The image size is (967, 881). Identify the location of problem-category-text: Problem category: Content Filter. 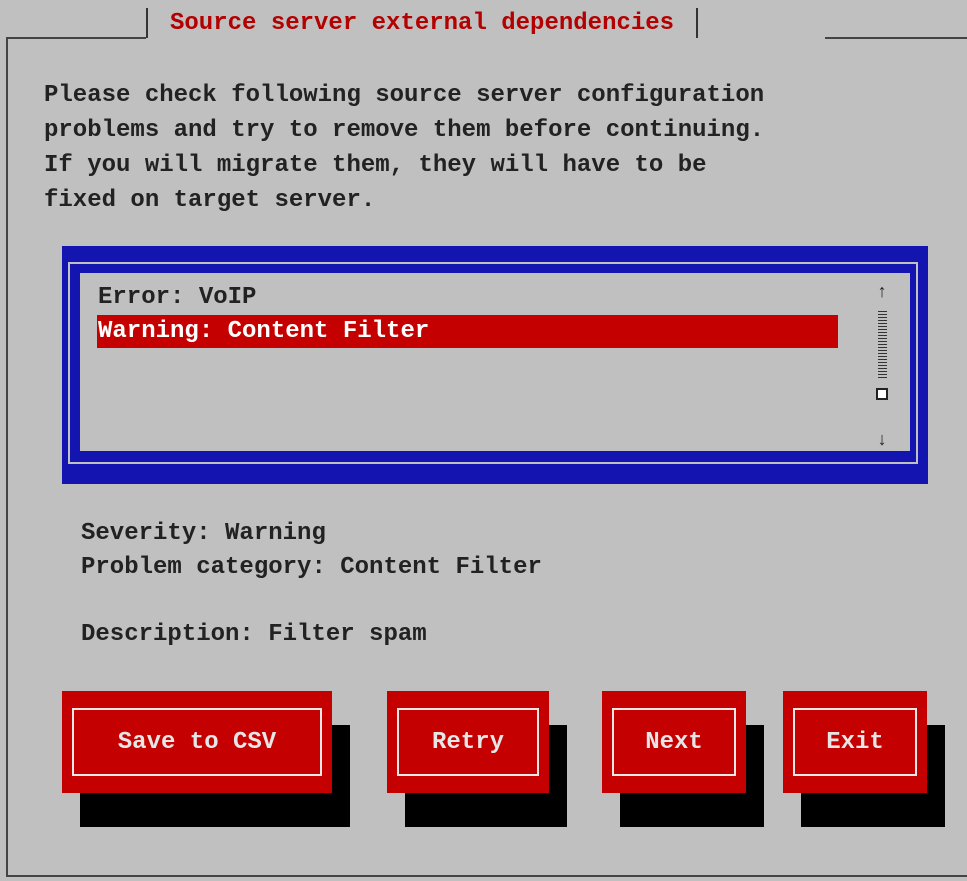
(311, 567).